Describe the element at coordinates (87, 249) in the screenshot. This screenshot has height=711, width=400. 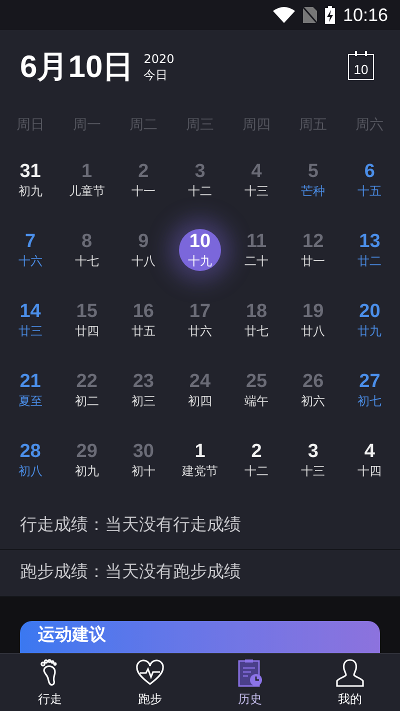
I see `calendar-day: 8 十七` at that location.